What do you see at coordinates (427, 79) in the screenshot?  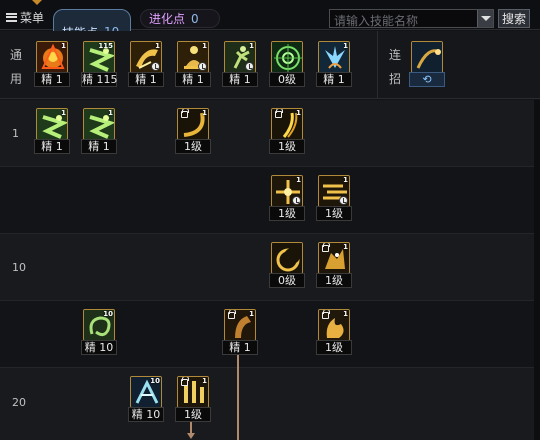 I see `combo-swap-icon: ⟲` at bounding box center [427, 79].